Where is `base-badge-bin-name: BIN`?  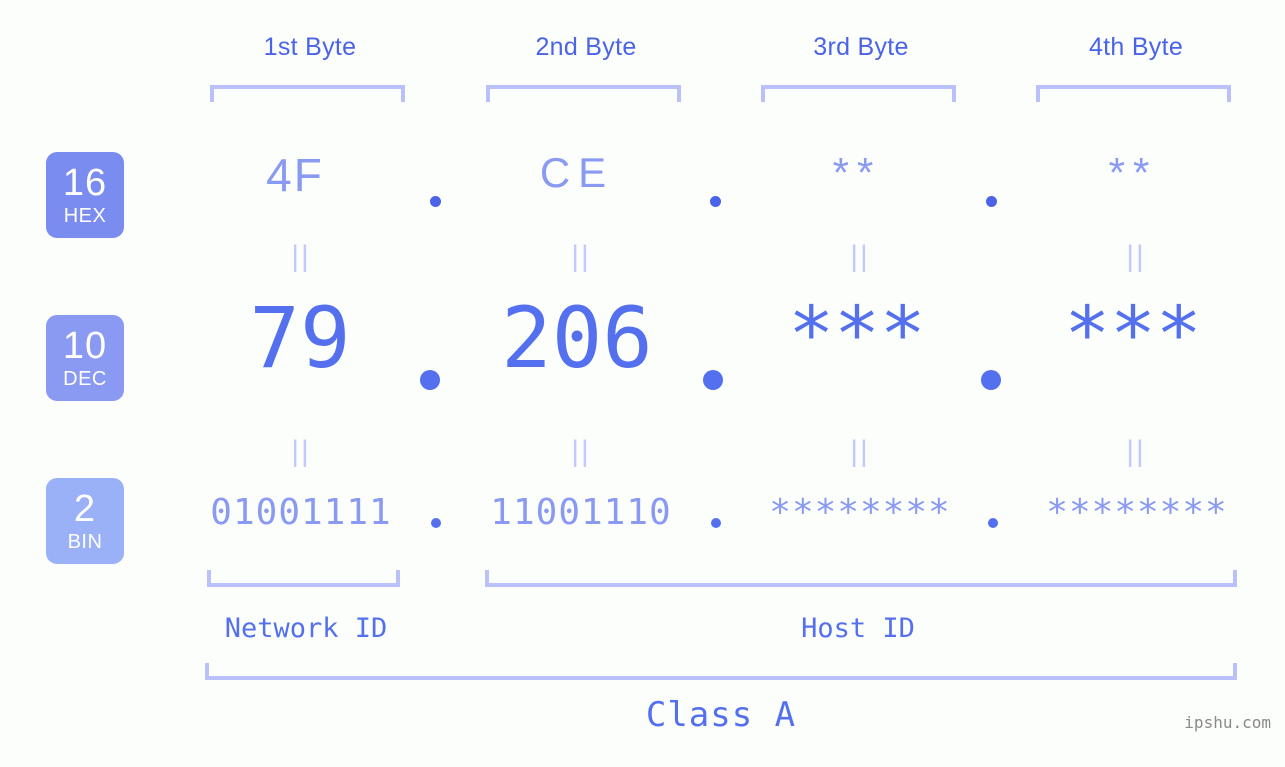 base-badge-bin-name: BIN is located at coordinates (85, 542).